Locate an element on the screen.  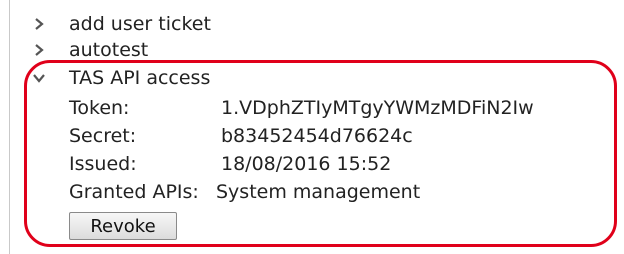
revoke-button: Revoke is located at coordinates (123, 226).